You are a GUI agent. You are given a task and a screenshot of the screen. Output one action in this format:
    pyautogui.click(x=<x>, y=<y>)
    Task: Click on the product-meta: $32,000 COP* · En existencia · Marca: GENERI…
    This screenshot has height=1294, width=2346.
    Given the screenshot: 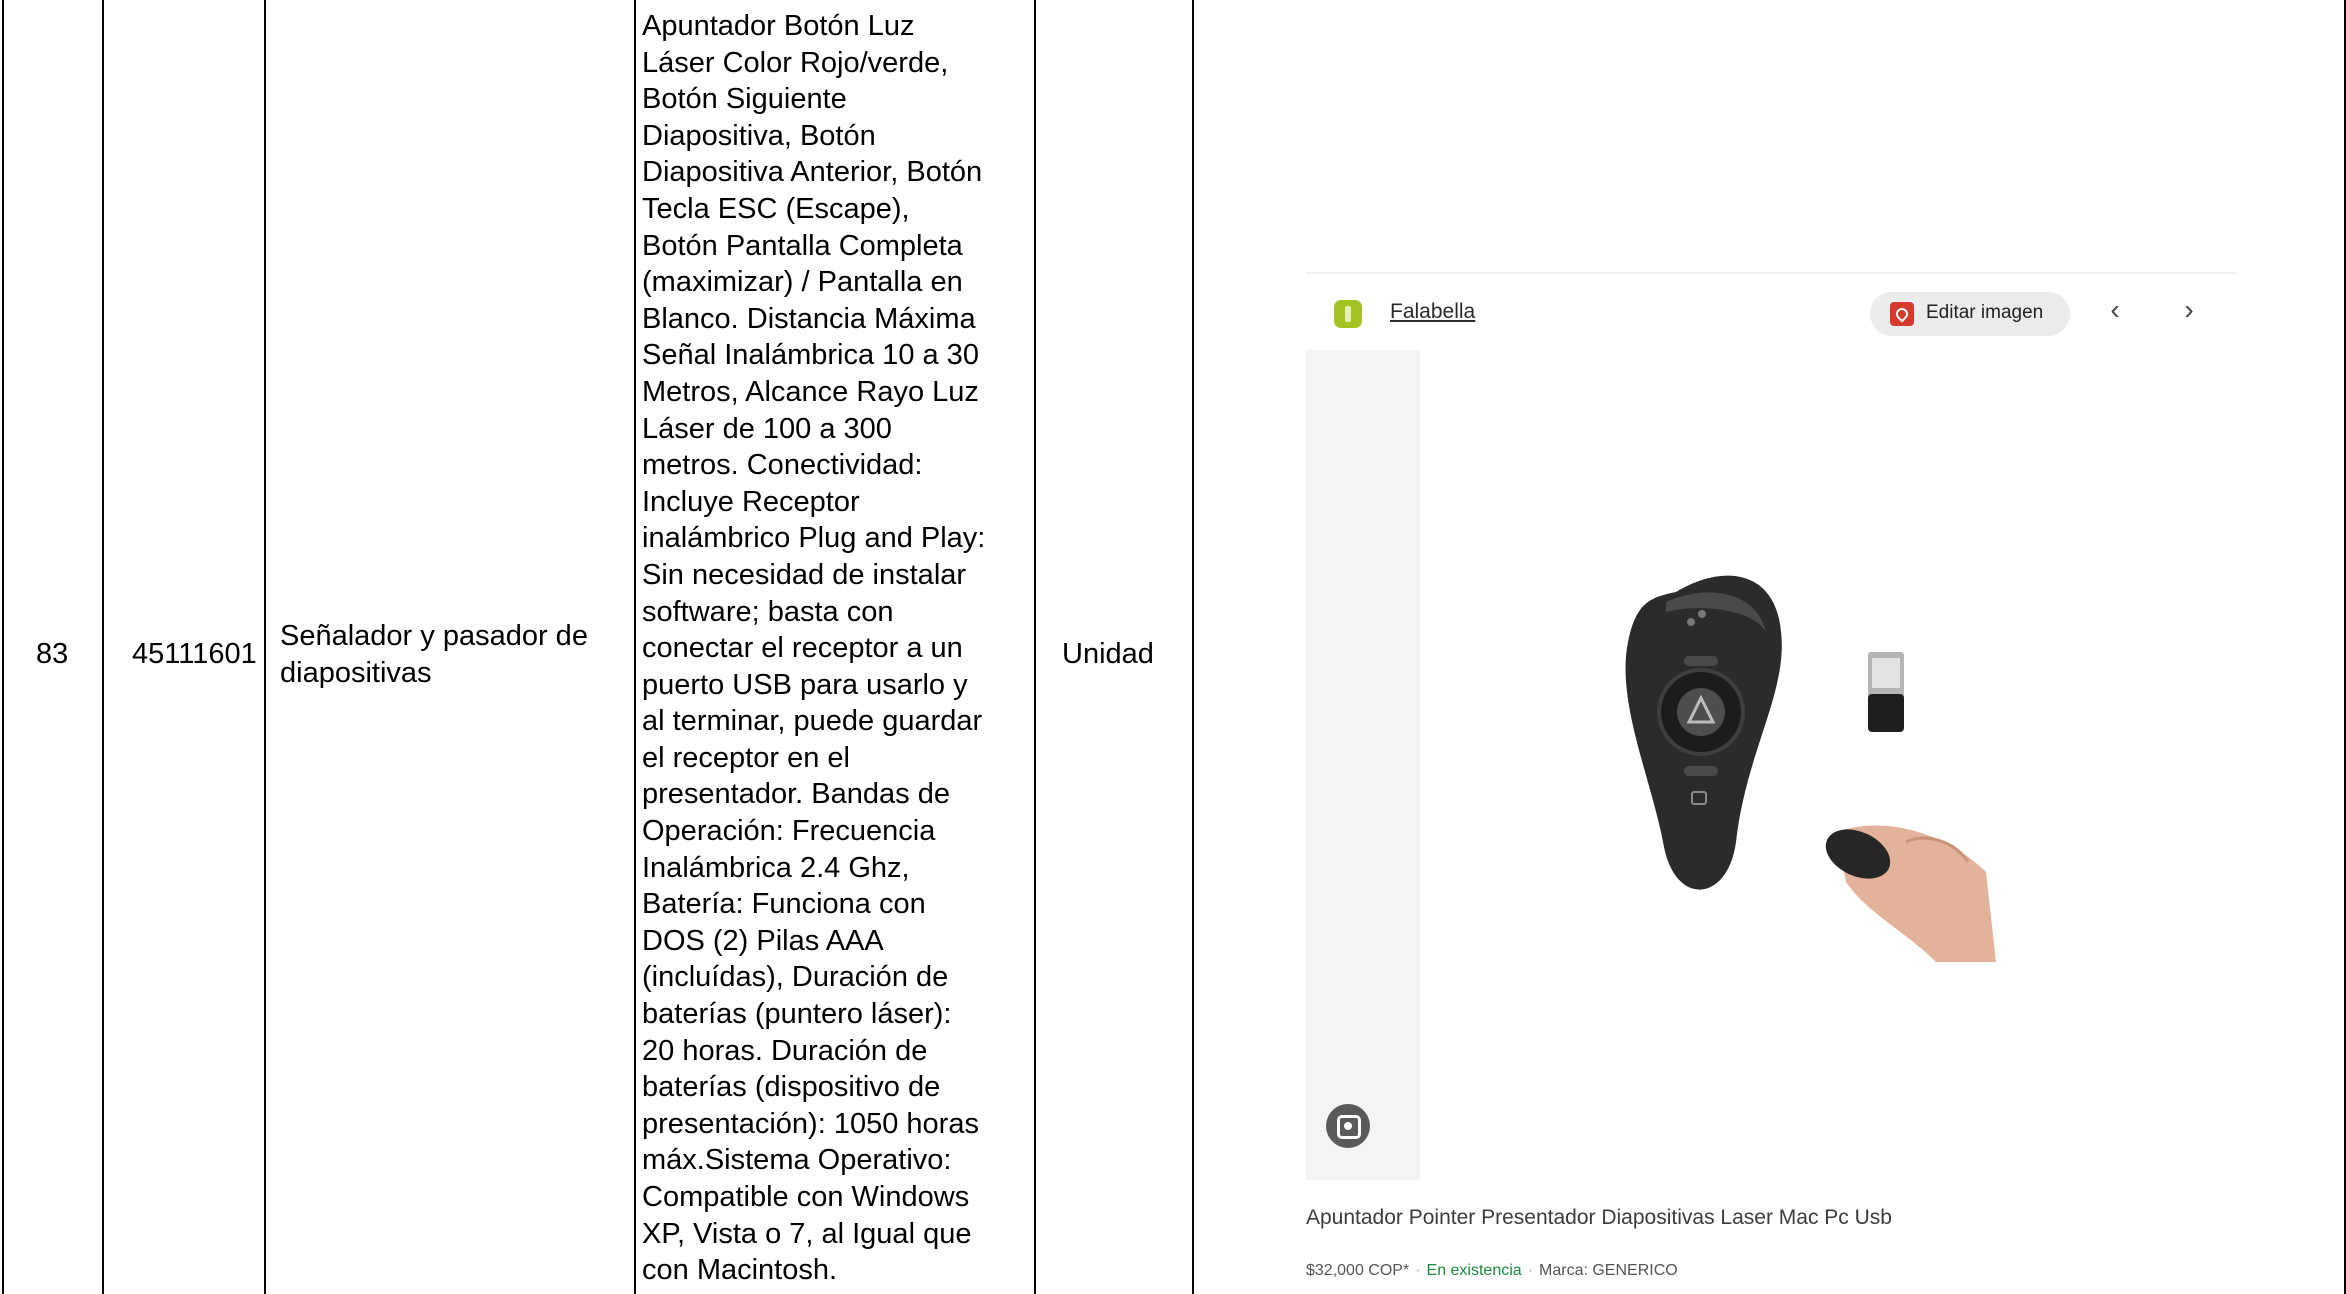 What is the action you would take?
    pyautogui.click(x=1492, y=1270)
    